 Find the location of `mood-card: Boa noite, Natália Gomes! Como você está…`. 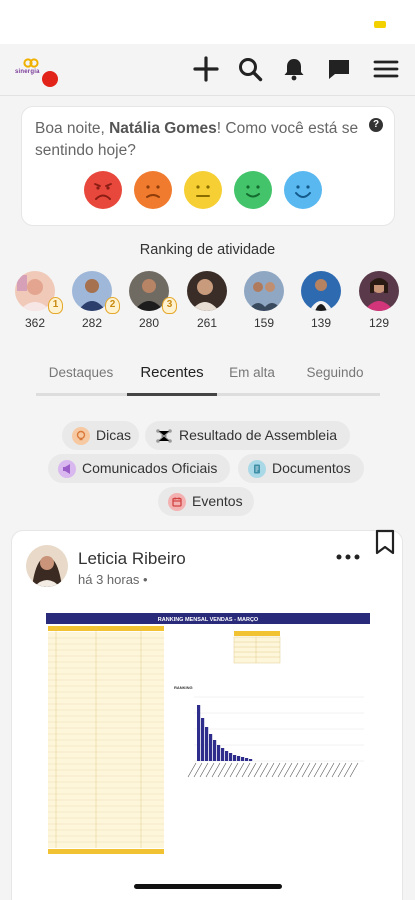

mood-card: Boa noite, Natália Gomes! Como você está… is located at coordinates (208, 166).